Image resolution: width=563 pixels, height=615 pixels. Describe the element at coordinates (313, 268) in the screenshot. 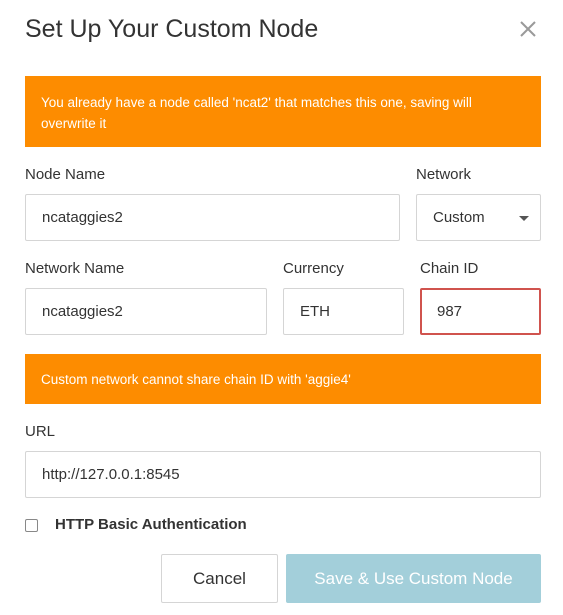

I see `currency-label: Currency` at that location.